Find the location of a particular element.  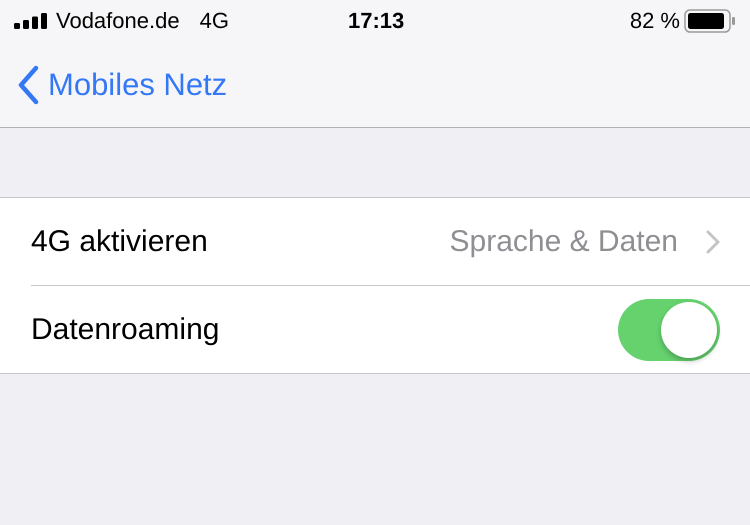

chevron-left-icon is located at coordinates (28, 84).